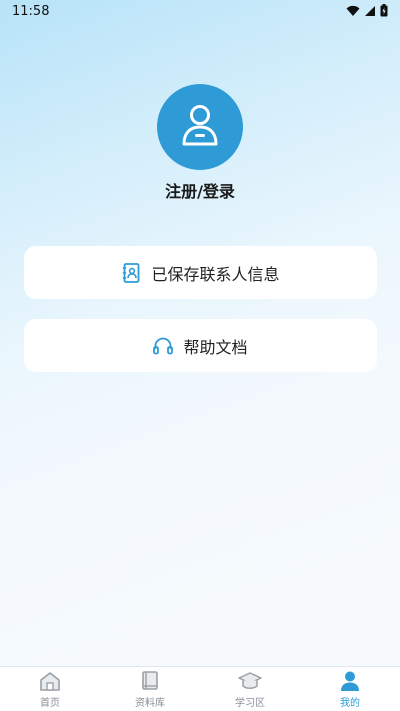 This screenshot has width=400, height=711. Describe the element at coordinates (50, 681) in the screenshot. I see `home-icon` at that location.